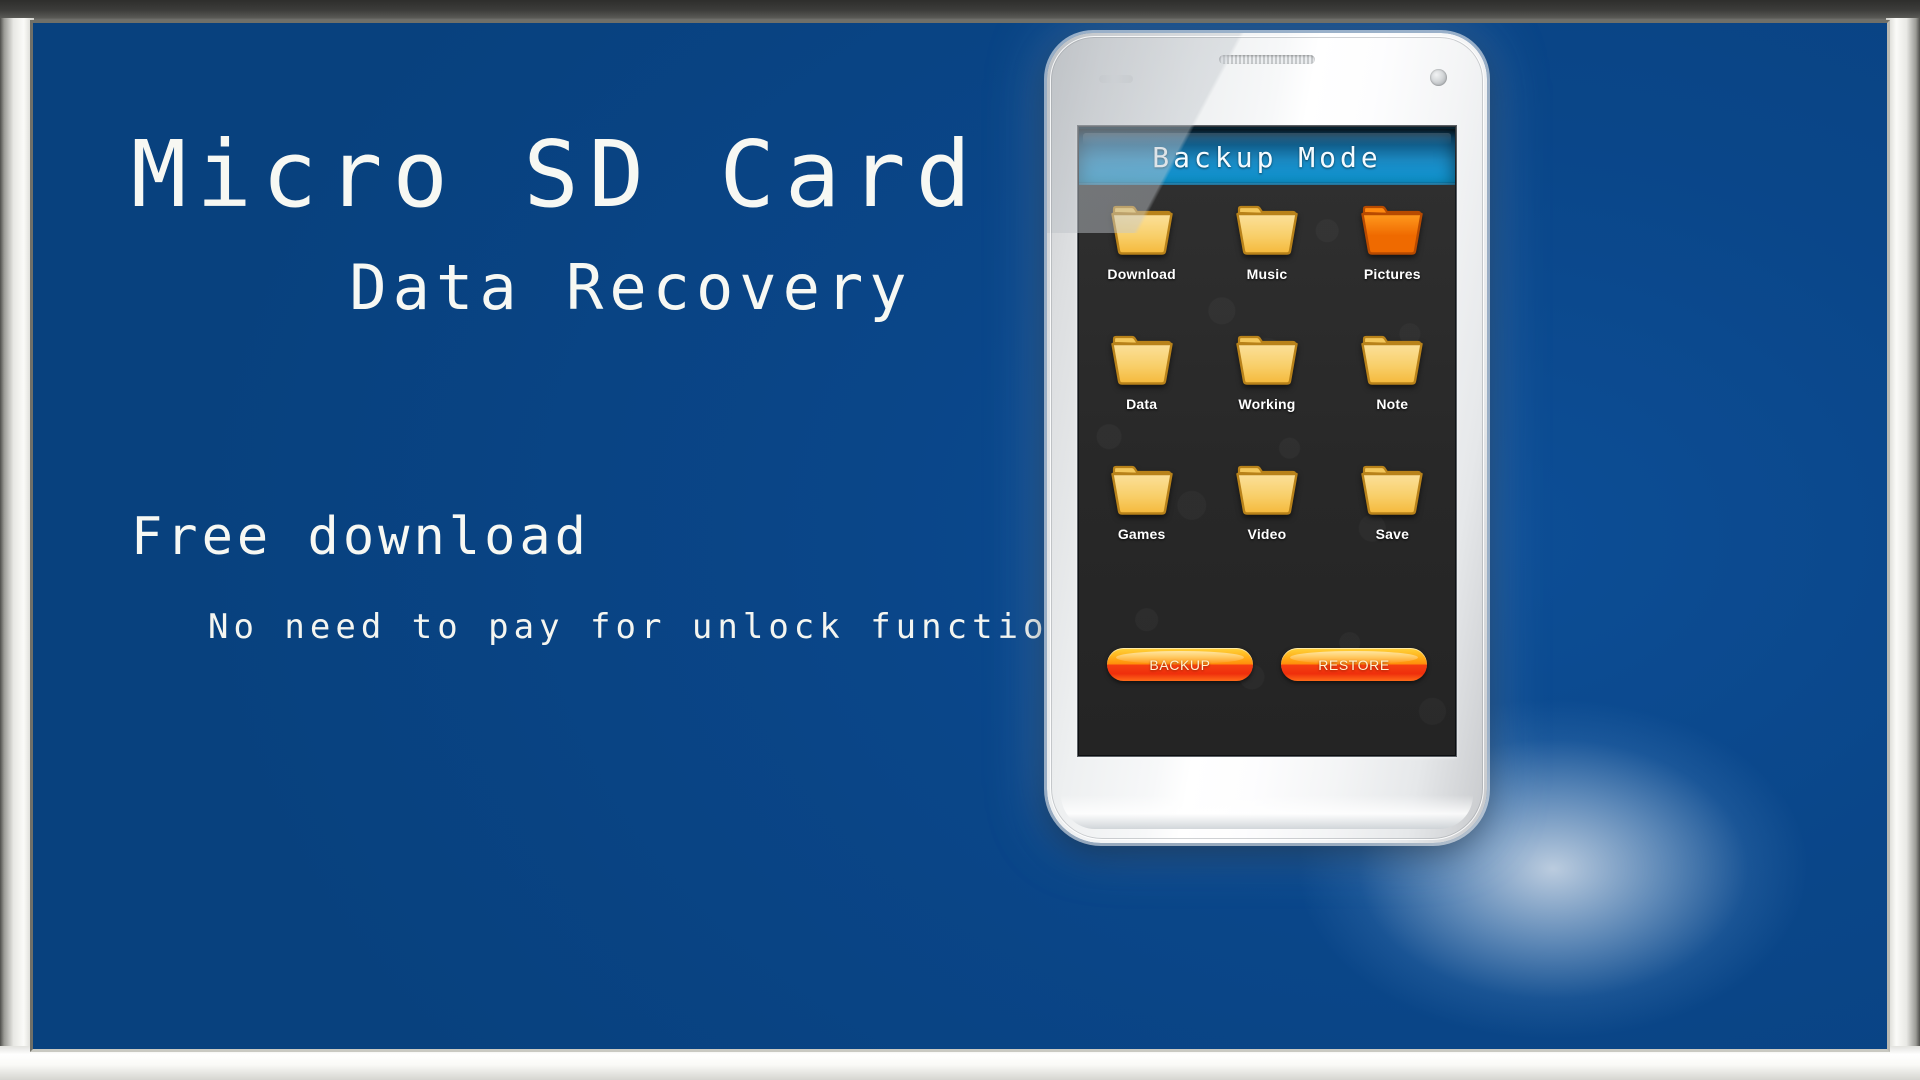 Image resolution: width=1920 pixels, height=1080 pixels. Describe the element at coordinates (1267, 274) in the screenshot. I see `folder-label: Music` at that location.